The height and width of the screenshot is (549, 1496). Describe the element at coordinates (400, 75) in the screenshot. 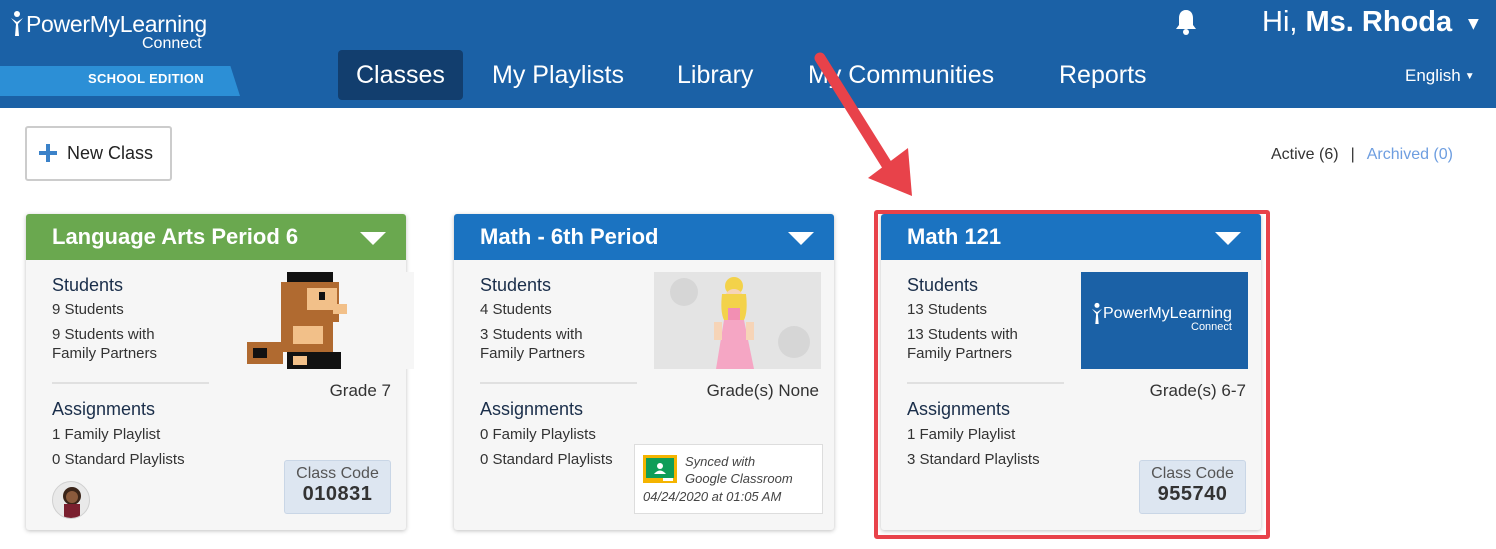

I see `nav-classes: Classes` at that location.